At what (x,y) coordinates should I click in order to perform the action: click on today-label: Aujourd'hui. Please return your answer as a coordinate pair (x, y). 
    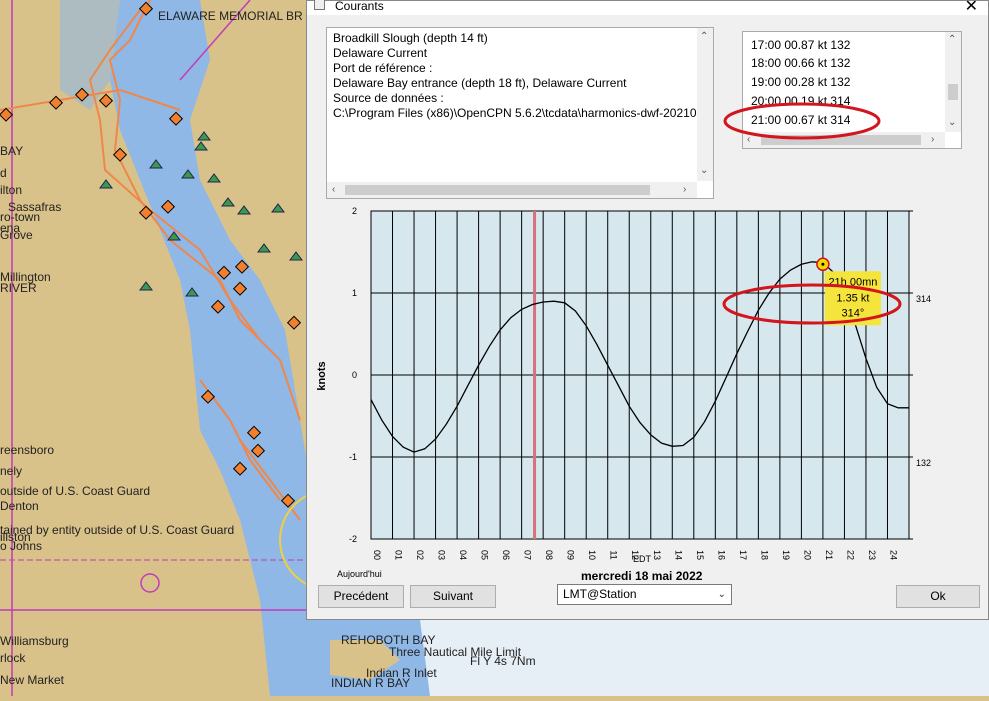
    Looking at the image, I should click on (359, 574).